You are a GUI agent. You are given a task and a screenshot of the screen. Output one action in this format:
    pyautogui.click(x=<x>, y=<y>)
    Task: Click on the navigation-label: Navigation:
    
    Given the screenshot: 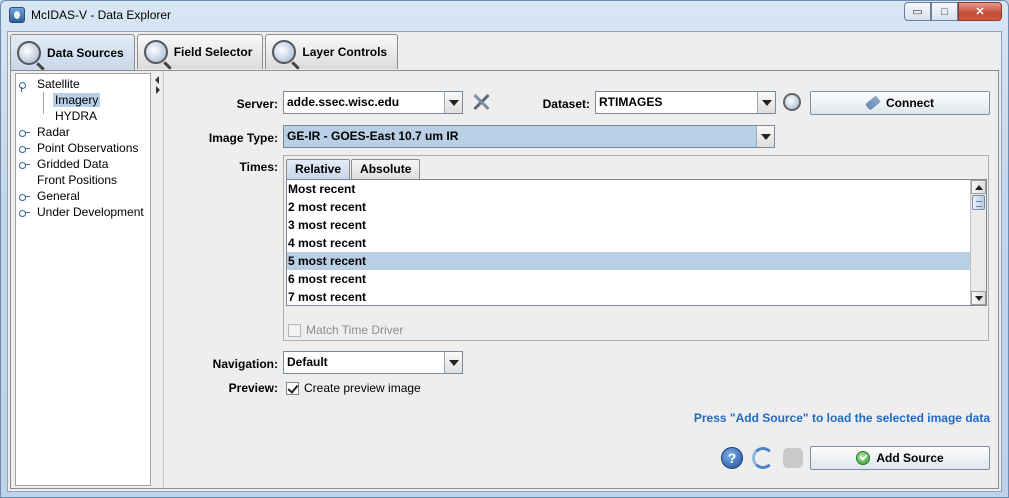 What is the action you would take?
    pyautogui.click(x=245, y=364)
    